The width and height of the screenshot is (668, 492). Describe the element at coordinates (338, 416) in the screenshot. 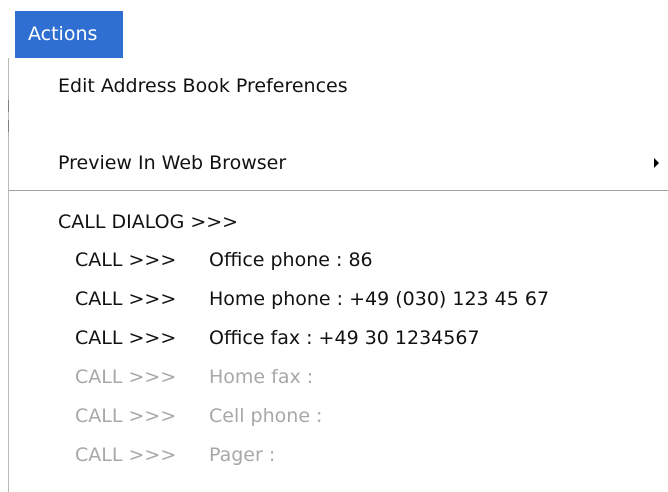

I see `call-cell-phone: CALL >>> Cell phone :` at that location.